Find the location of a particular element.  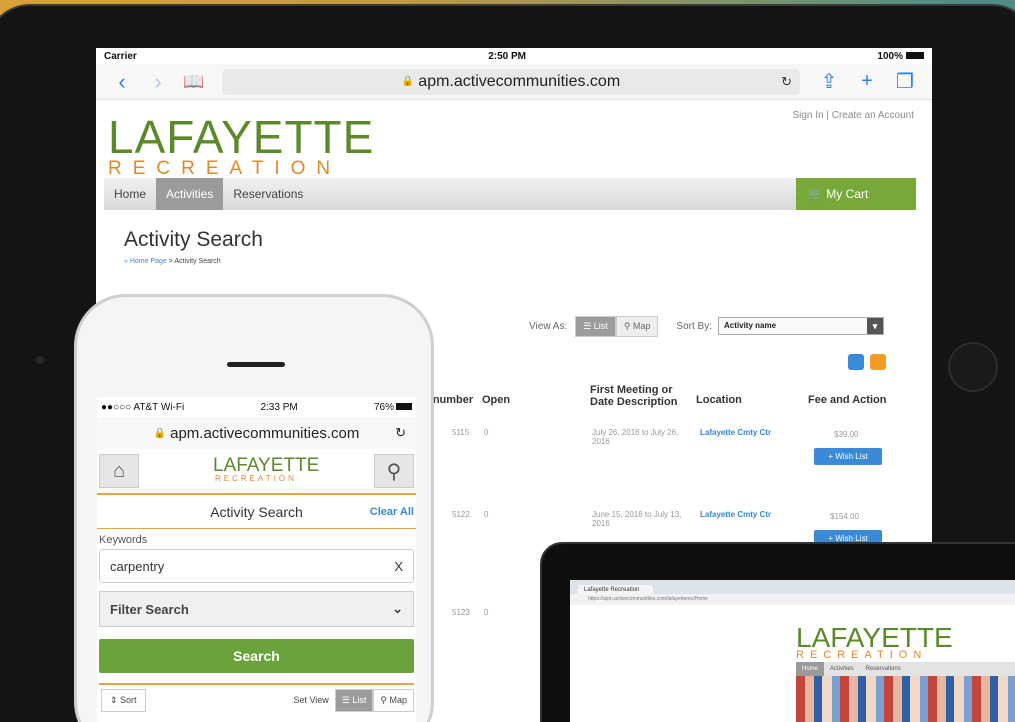

col-fee: Fee and Action is located at coordinates (847, 400).